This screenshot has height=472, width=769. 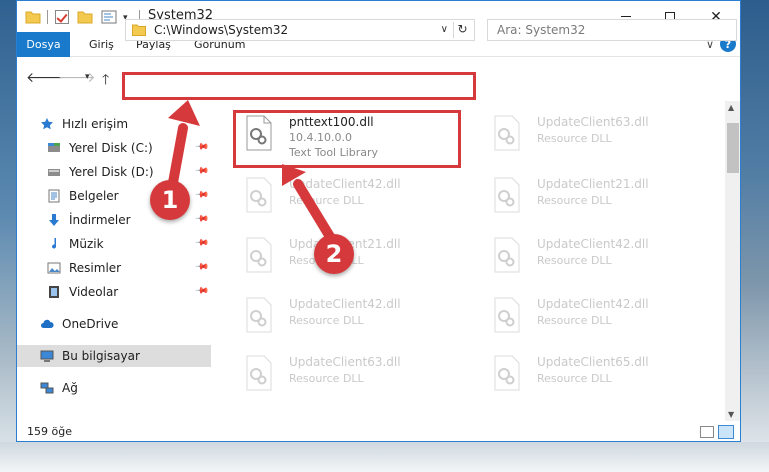 What do you see at coordinates (87, 77) in the screenshot?
I see `recent-locations-icon: ▾` at bounding box center [87, 77].